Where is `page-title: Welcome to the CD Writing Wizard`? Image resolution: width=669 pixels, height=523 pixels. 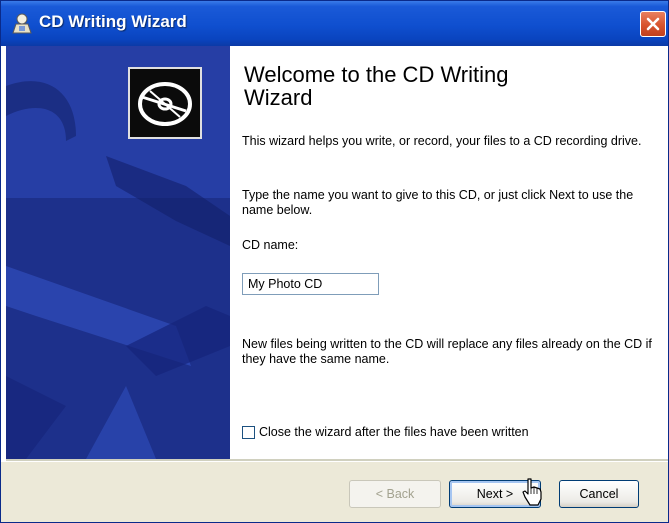 page-title: Welcome to the CD Writing Wizard is located at coordinates (376, 86).